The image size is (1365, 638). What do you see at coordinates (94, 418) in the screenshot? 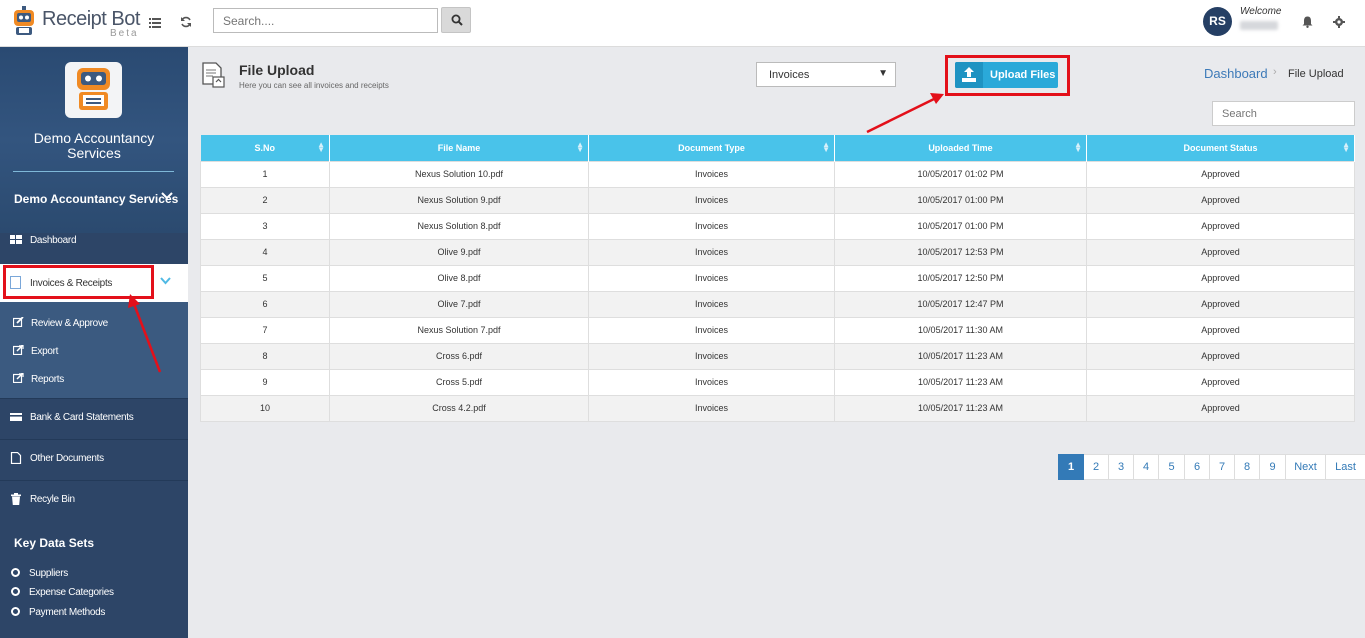
I see `sidebar-item-bank-card-statements: Bank & Card Statements` at bounding box center [94, 418].